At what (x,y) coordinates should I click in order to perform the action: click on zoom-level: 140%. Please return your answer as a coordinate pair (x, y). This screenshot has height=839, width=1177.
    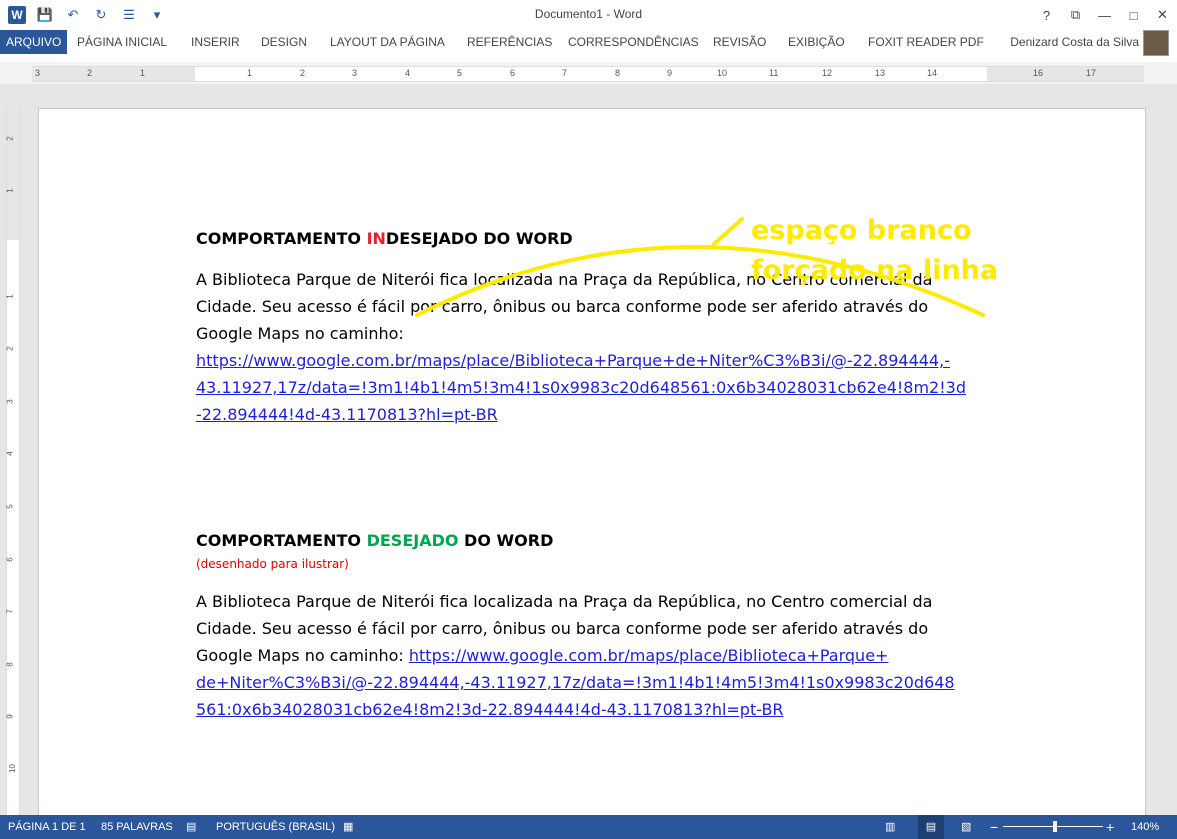
    Looking at the image, I should click on (1145, 827).